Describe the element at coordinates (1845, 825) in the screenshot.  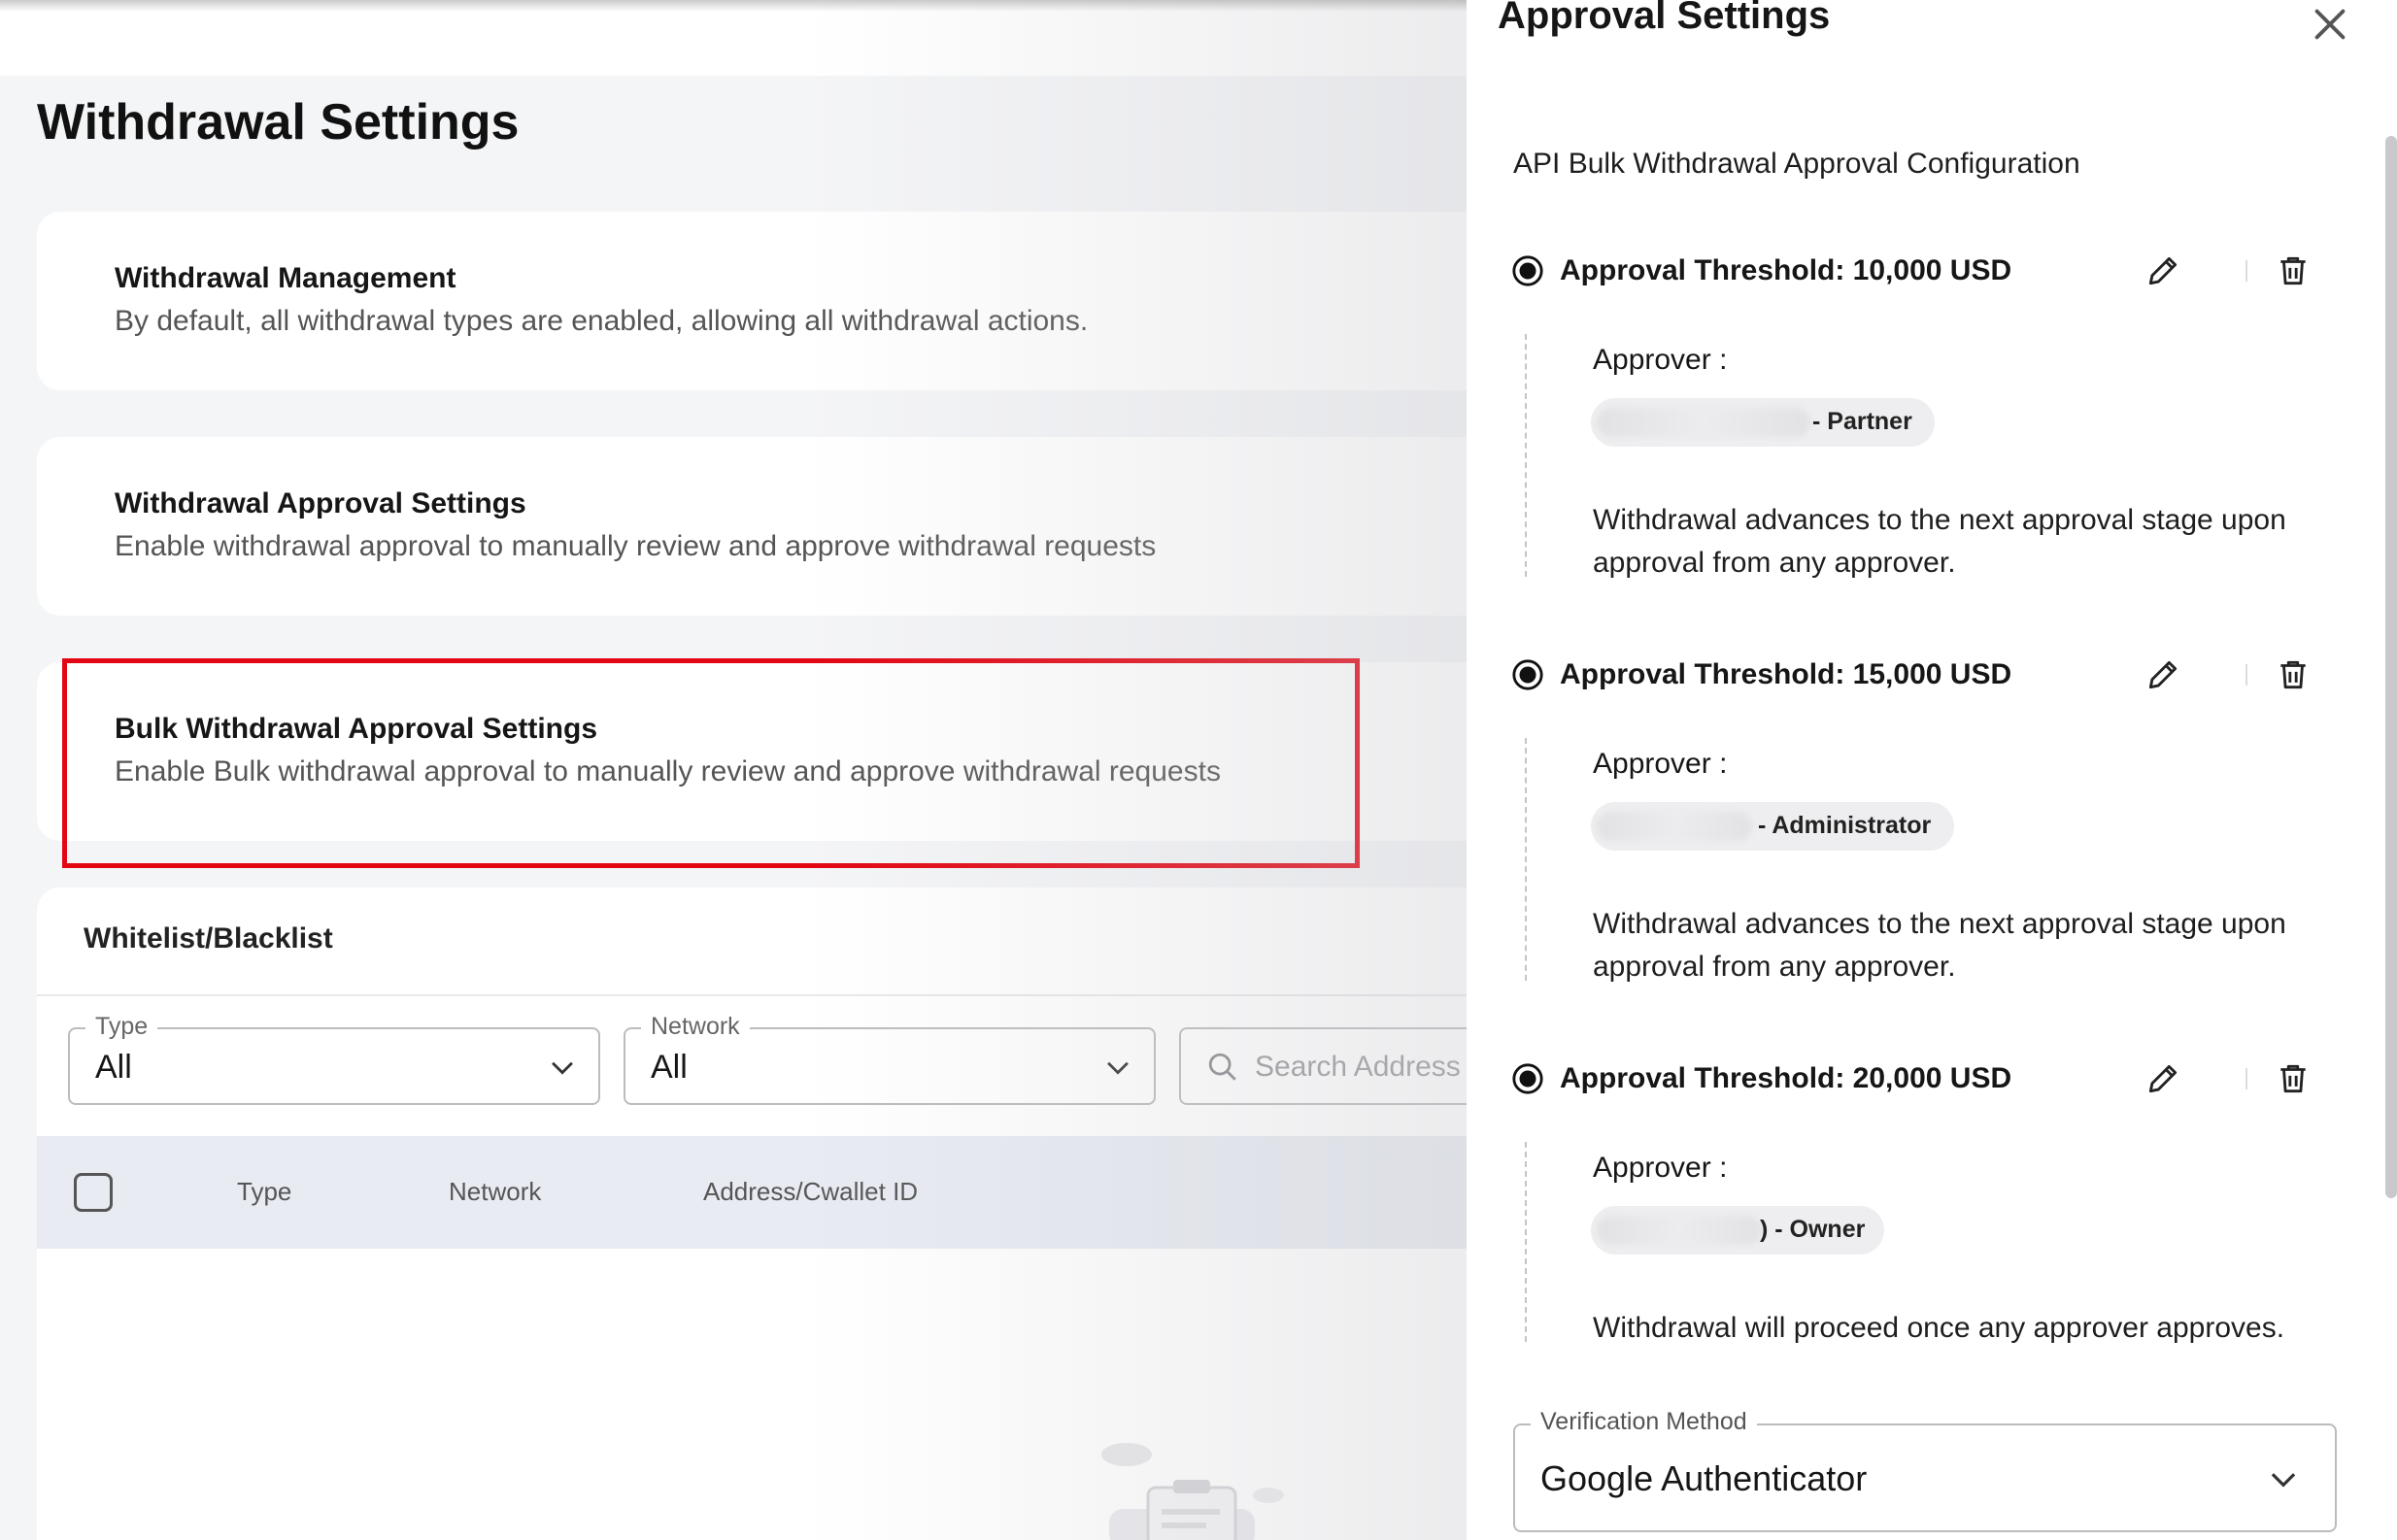
I see `approver-role: - Administrator` at that location.